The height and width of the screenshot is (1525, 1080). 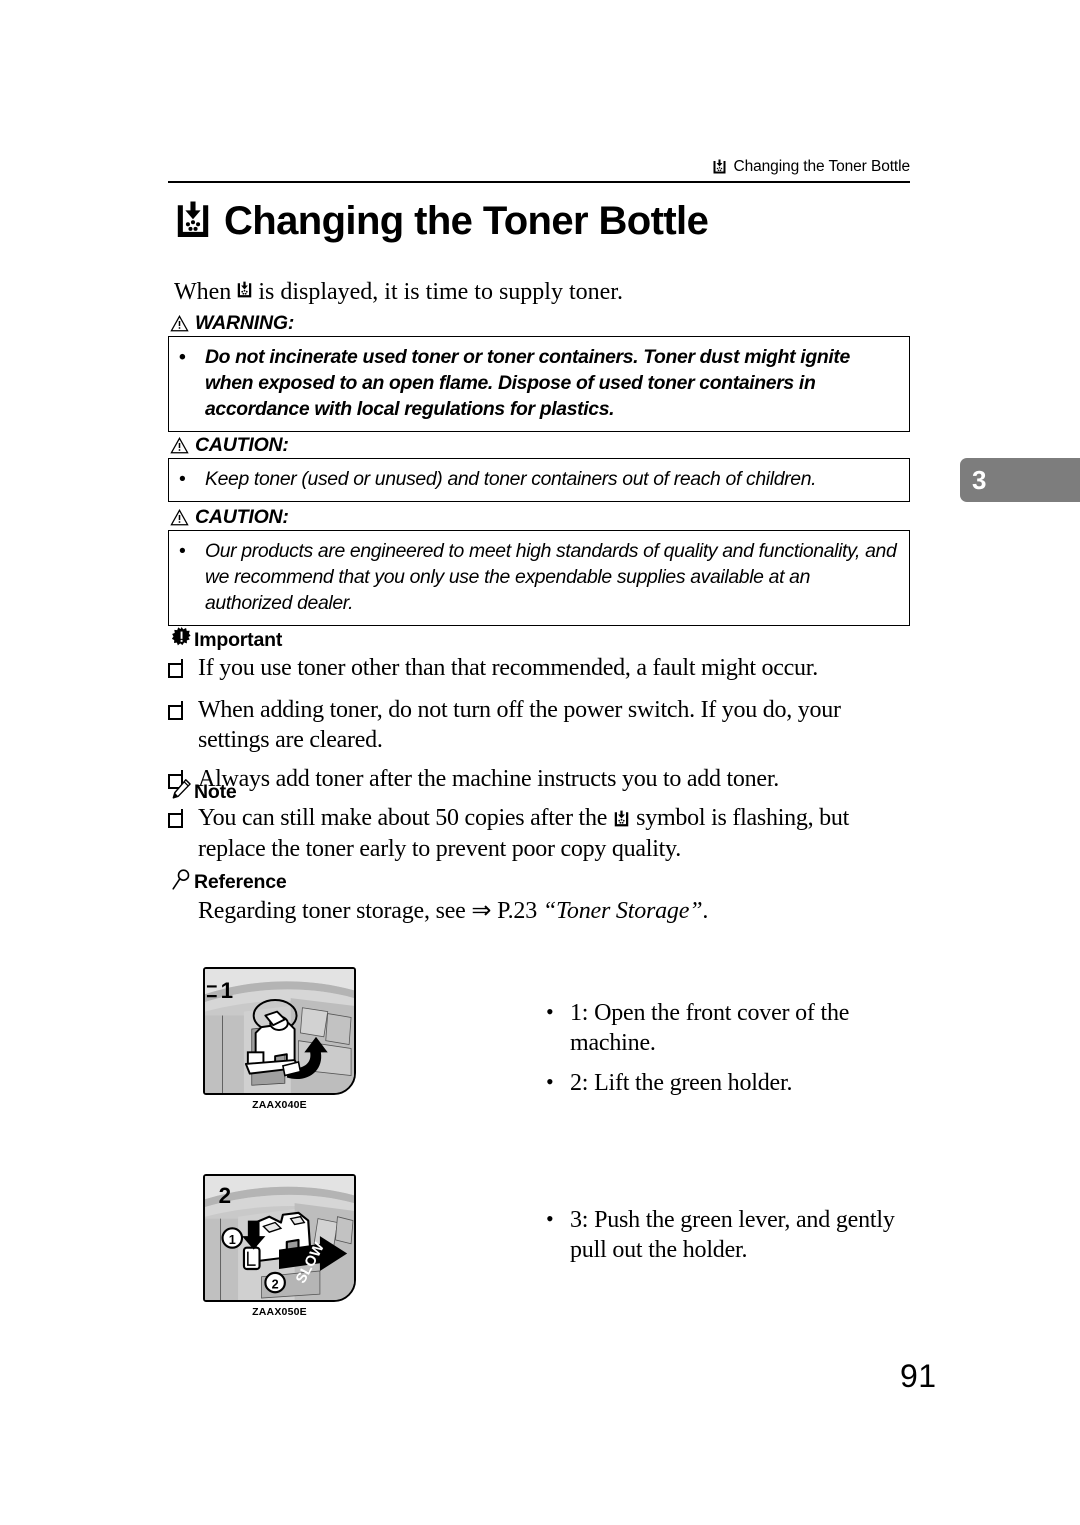 What do you see at coordinates (245, 323) in the screenshot?
I see `warning-label-text: WARNING:` at bounding box center [245, 323].